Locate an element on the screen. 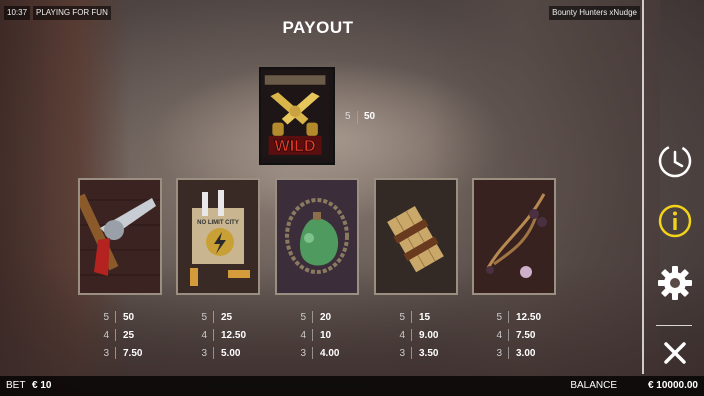  bolas-symbol is located at coordinates (514, 236).